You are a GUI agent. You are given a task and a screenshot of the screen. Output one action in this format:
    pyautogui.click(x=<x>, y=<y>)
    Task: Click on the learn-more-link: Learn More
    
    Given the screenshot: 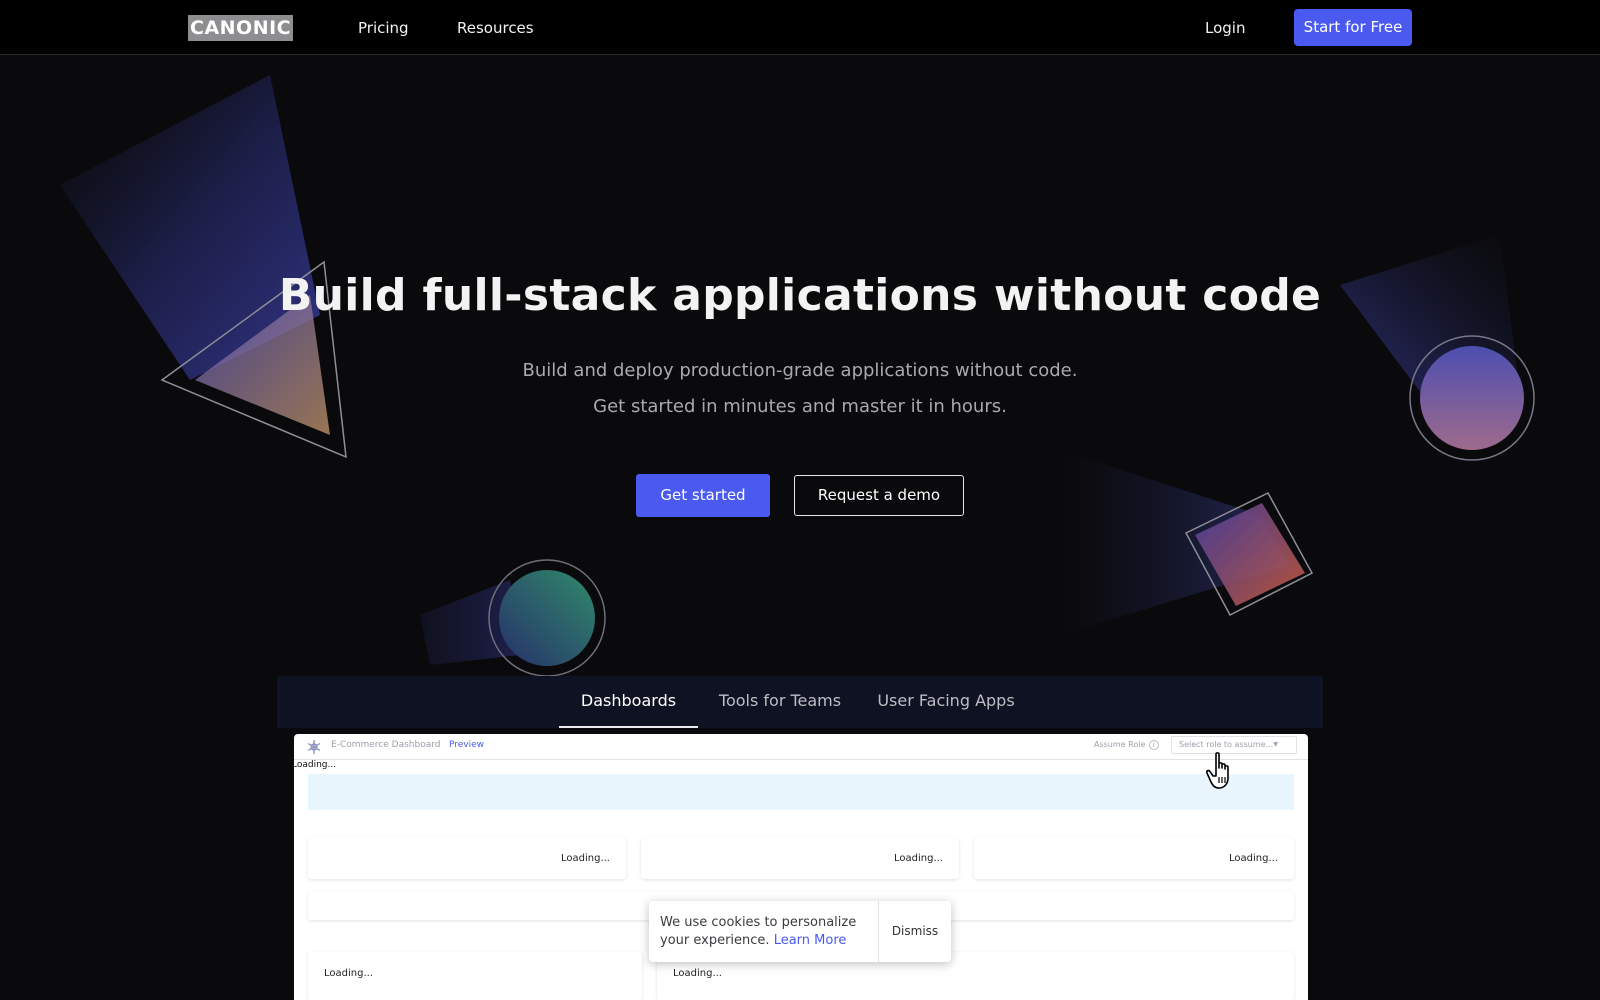 What is the action you would take?
    pyautogui.click(x=810, y=940)
    